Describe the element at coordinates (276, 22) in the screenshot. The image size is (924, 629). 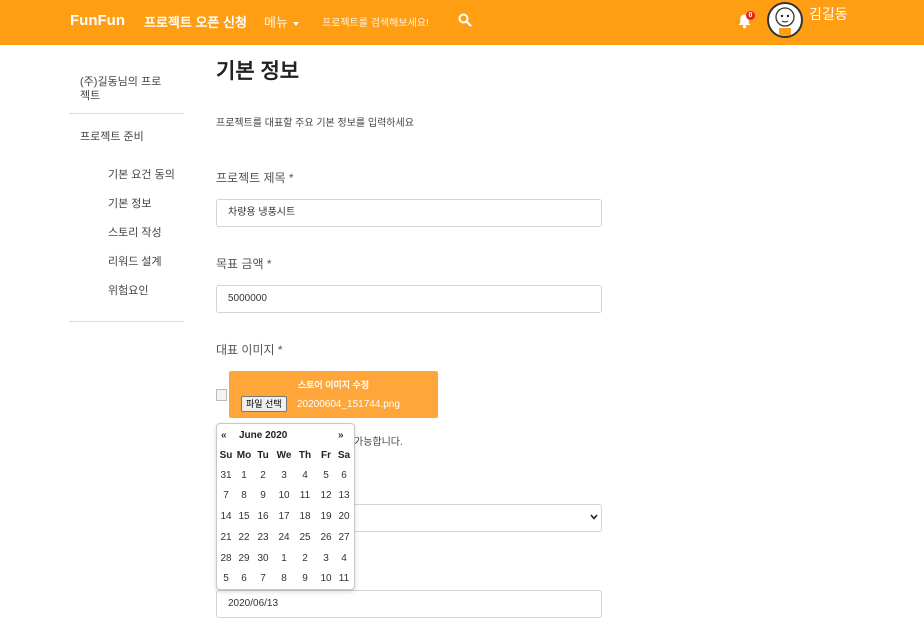
I see `menu-label: 메뉴` at that location.